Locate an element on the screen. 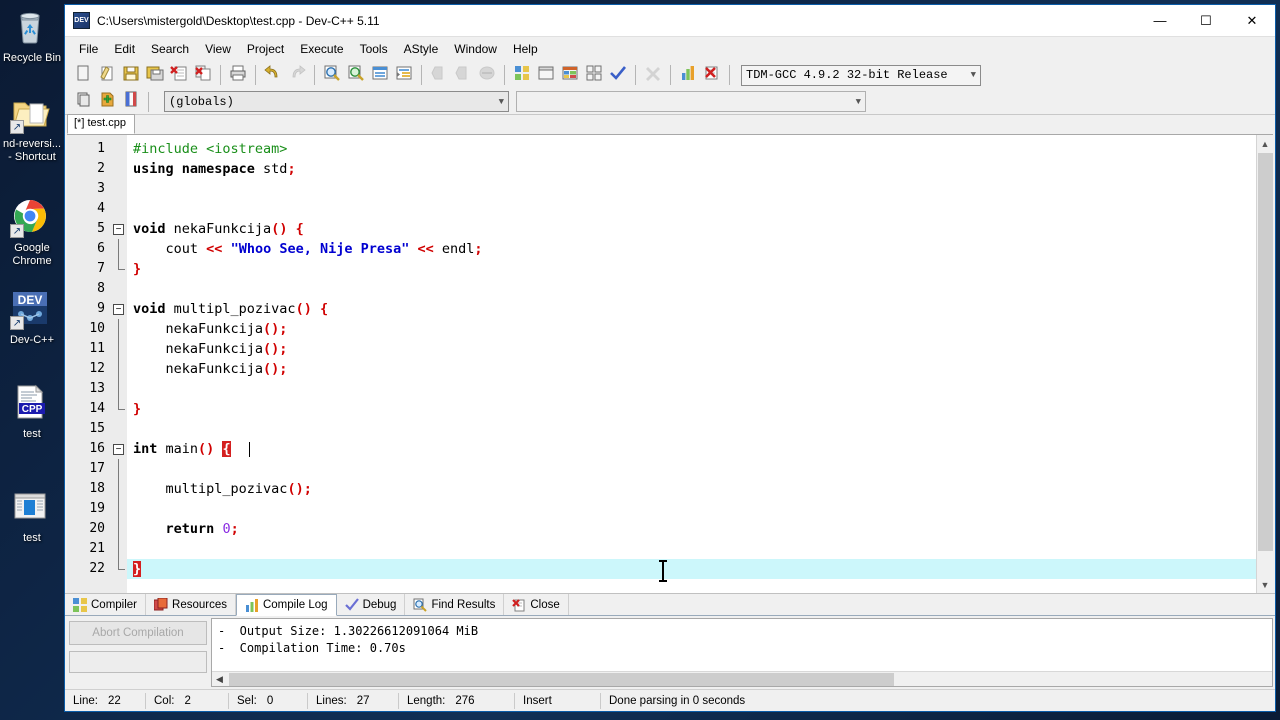 This screenshot has width=1280, height=720. test-cpp-file-icon: CPP is located at coordinates (32, 404).